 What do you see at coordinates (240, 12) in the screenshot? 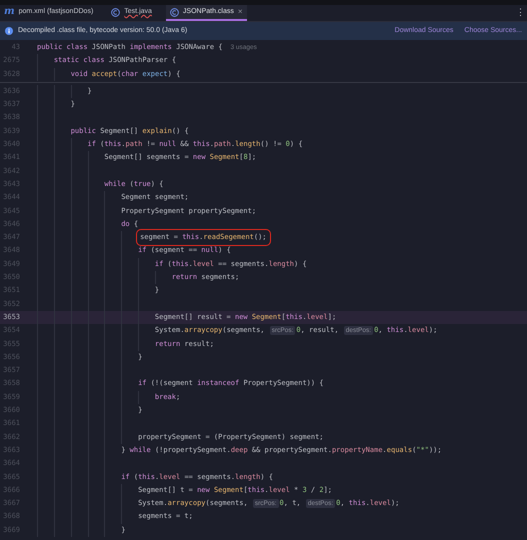
I see `close-icon: ×` at bounding box center [240, 12].